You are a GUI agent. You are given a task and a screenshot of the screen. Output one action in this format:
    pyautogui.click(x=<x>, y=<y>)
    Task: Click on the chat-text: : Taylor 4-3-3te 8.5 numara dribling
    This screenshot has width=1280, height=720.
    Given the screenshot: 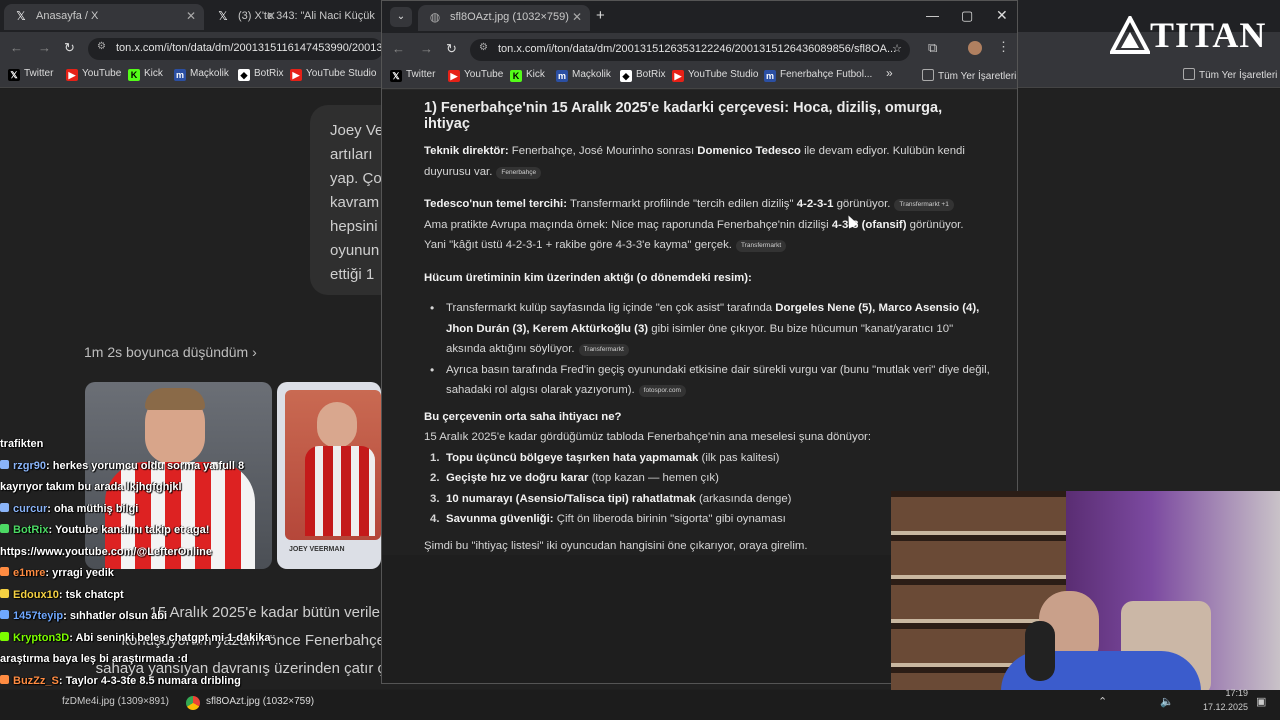 What is the action you would take?
    pyautogui.click(x=149, y=680)
    